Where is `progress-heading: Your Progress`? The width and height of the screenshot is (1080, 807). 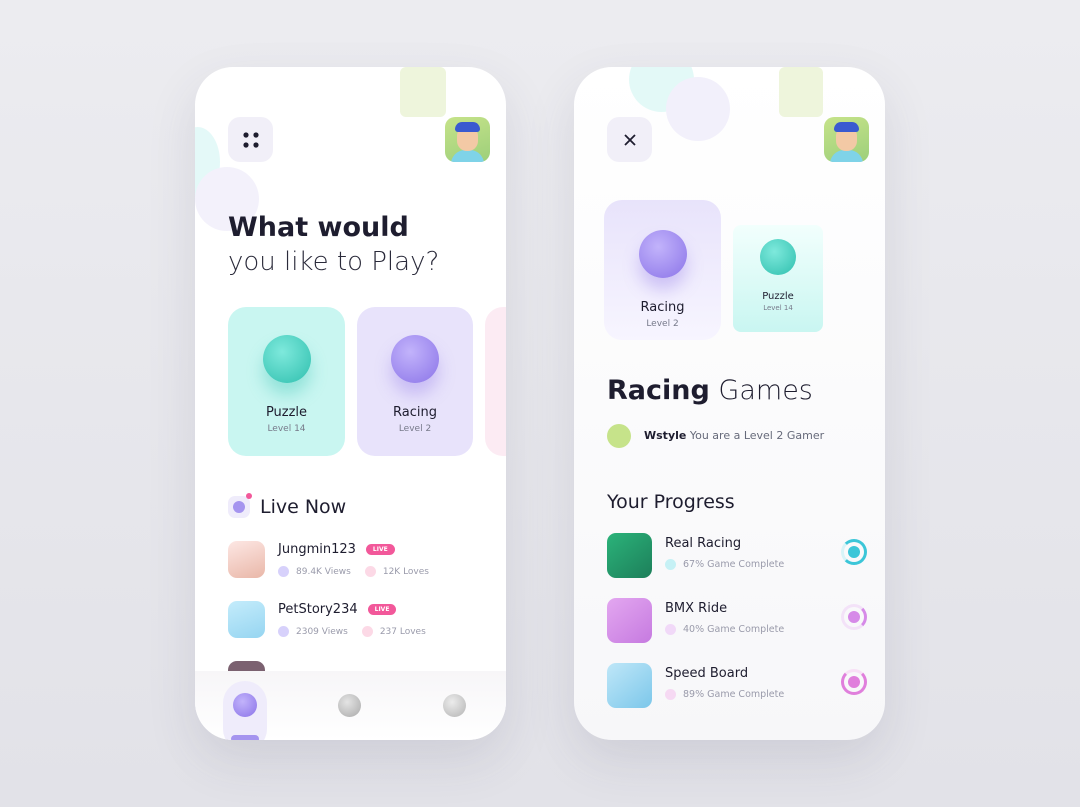 progress-heading: Your Progress is located at coordinates (671, 502).